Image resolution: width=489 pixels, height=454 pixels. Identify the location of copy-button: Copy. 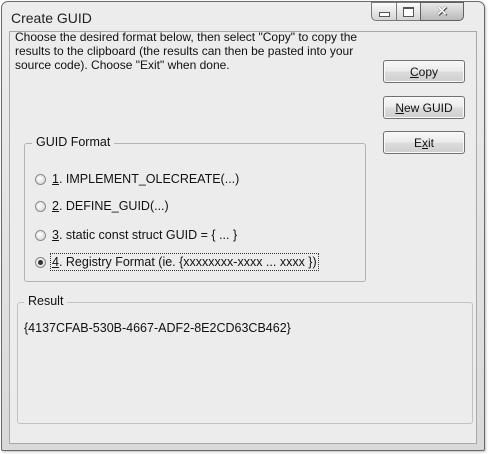
(424, 71).